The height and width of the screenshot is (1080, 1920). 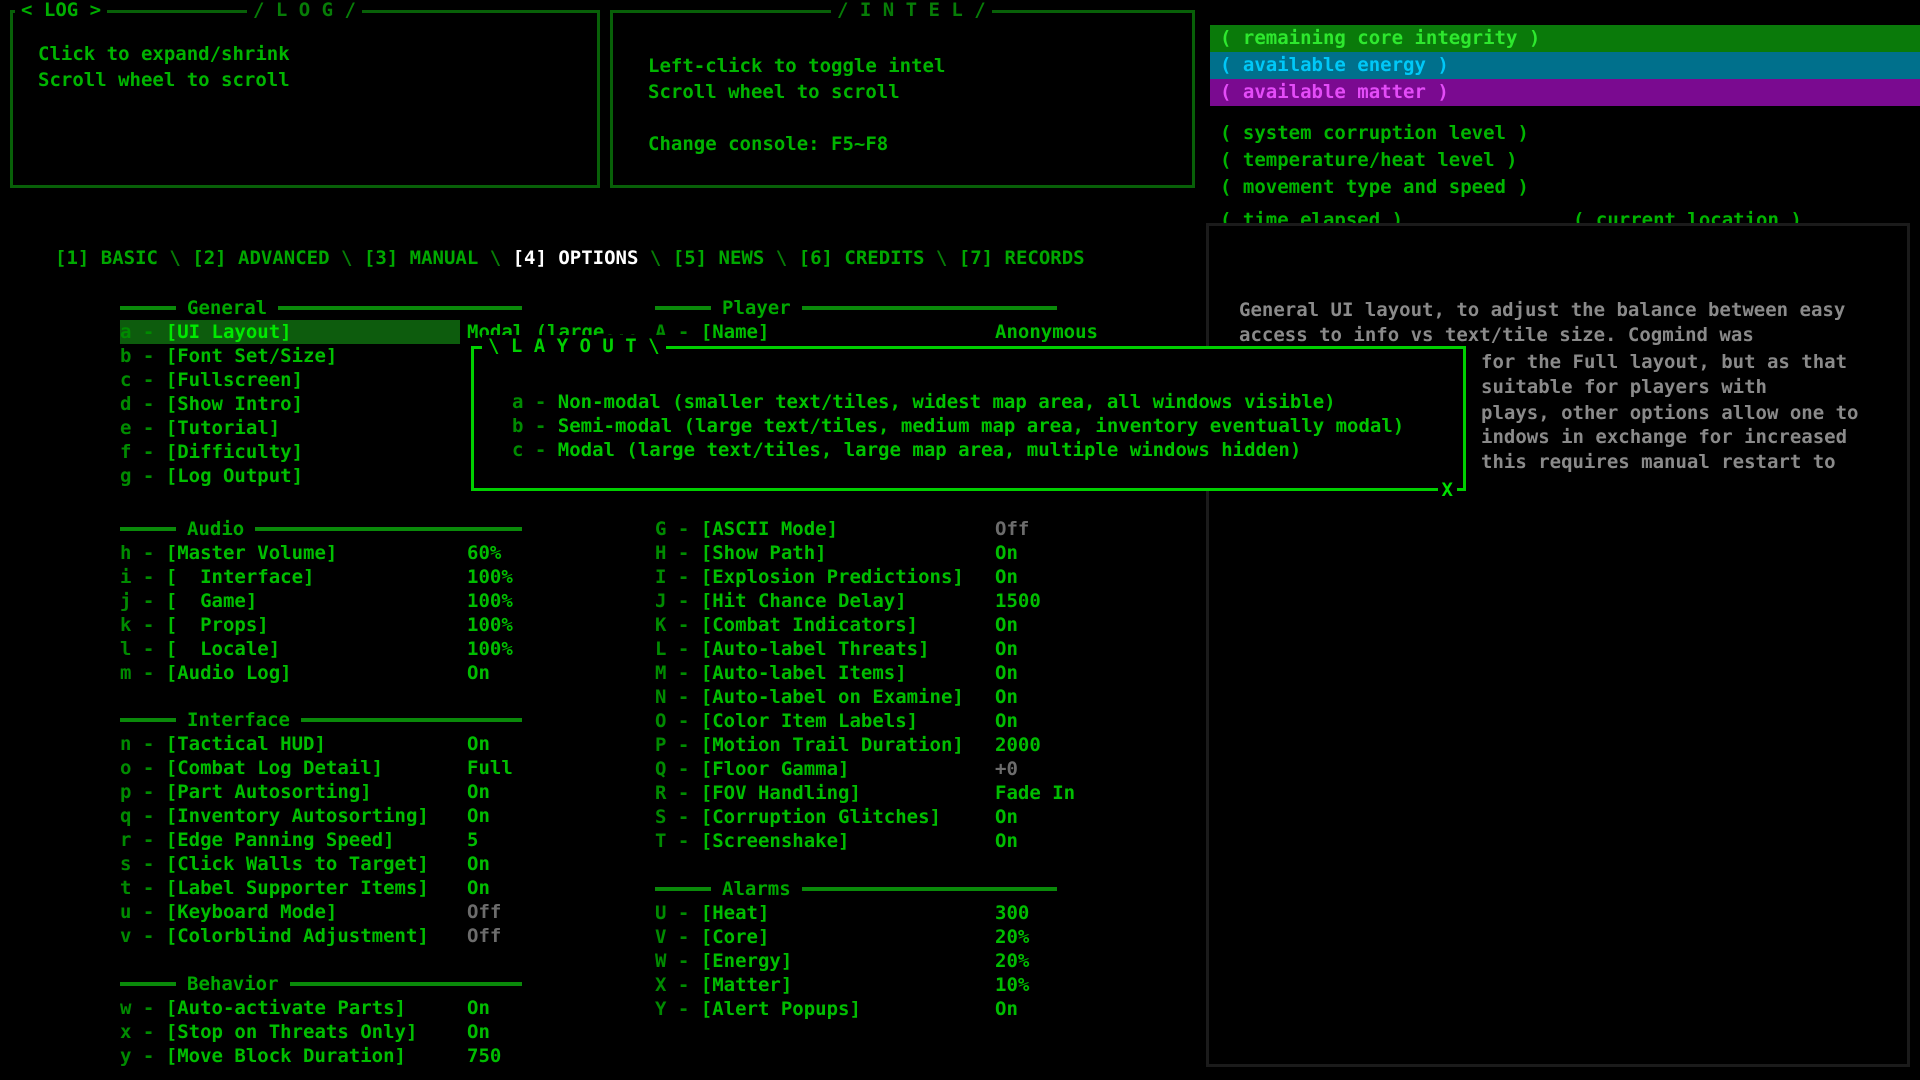 I want to click on option-value: Off, so click(x=484, y=912).